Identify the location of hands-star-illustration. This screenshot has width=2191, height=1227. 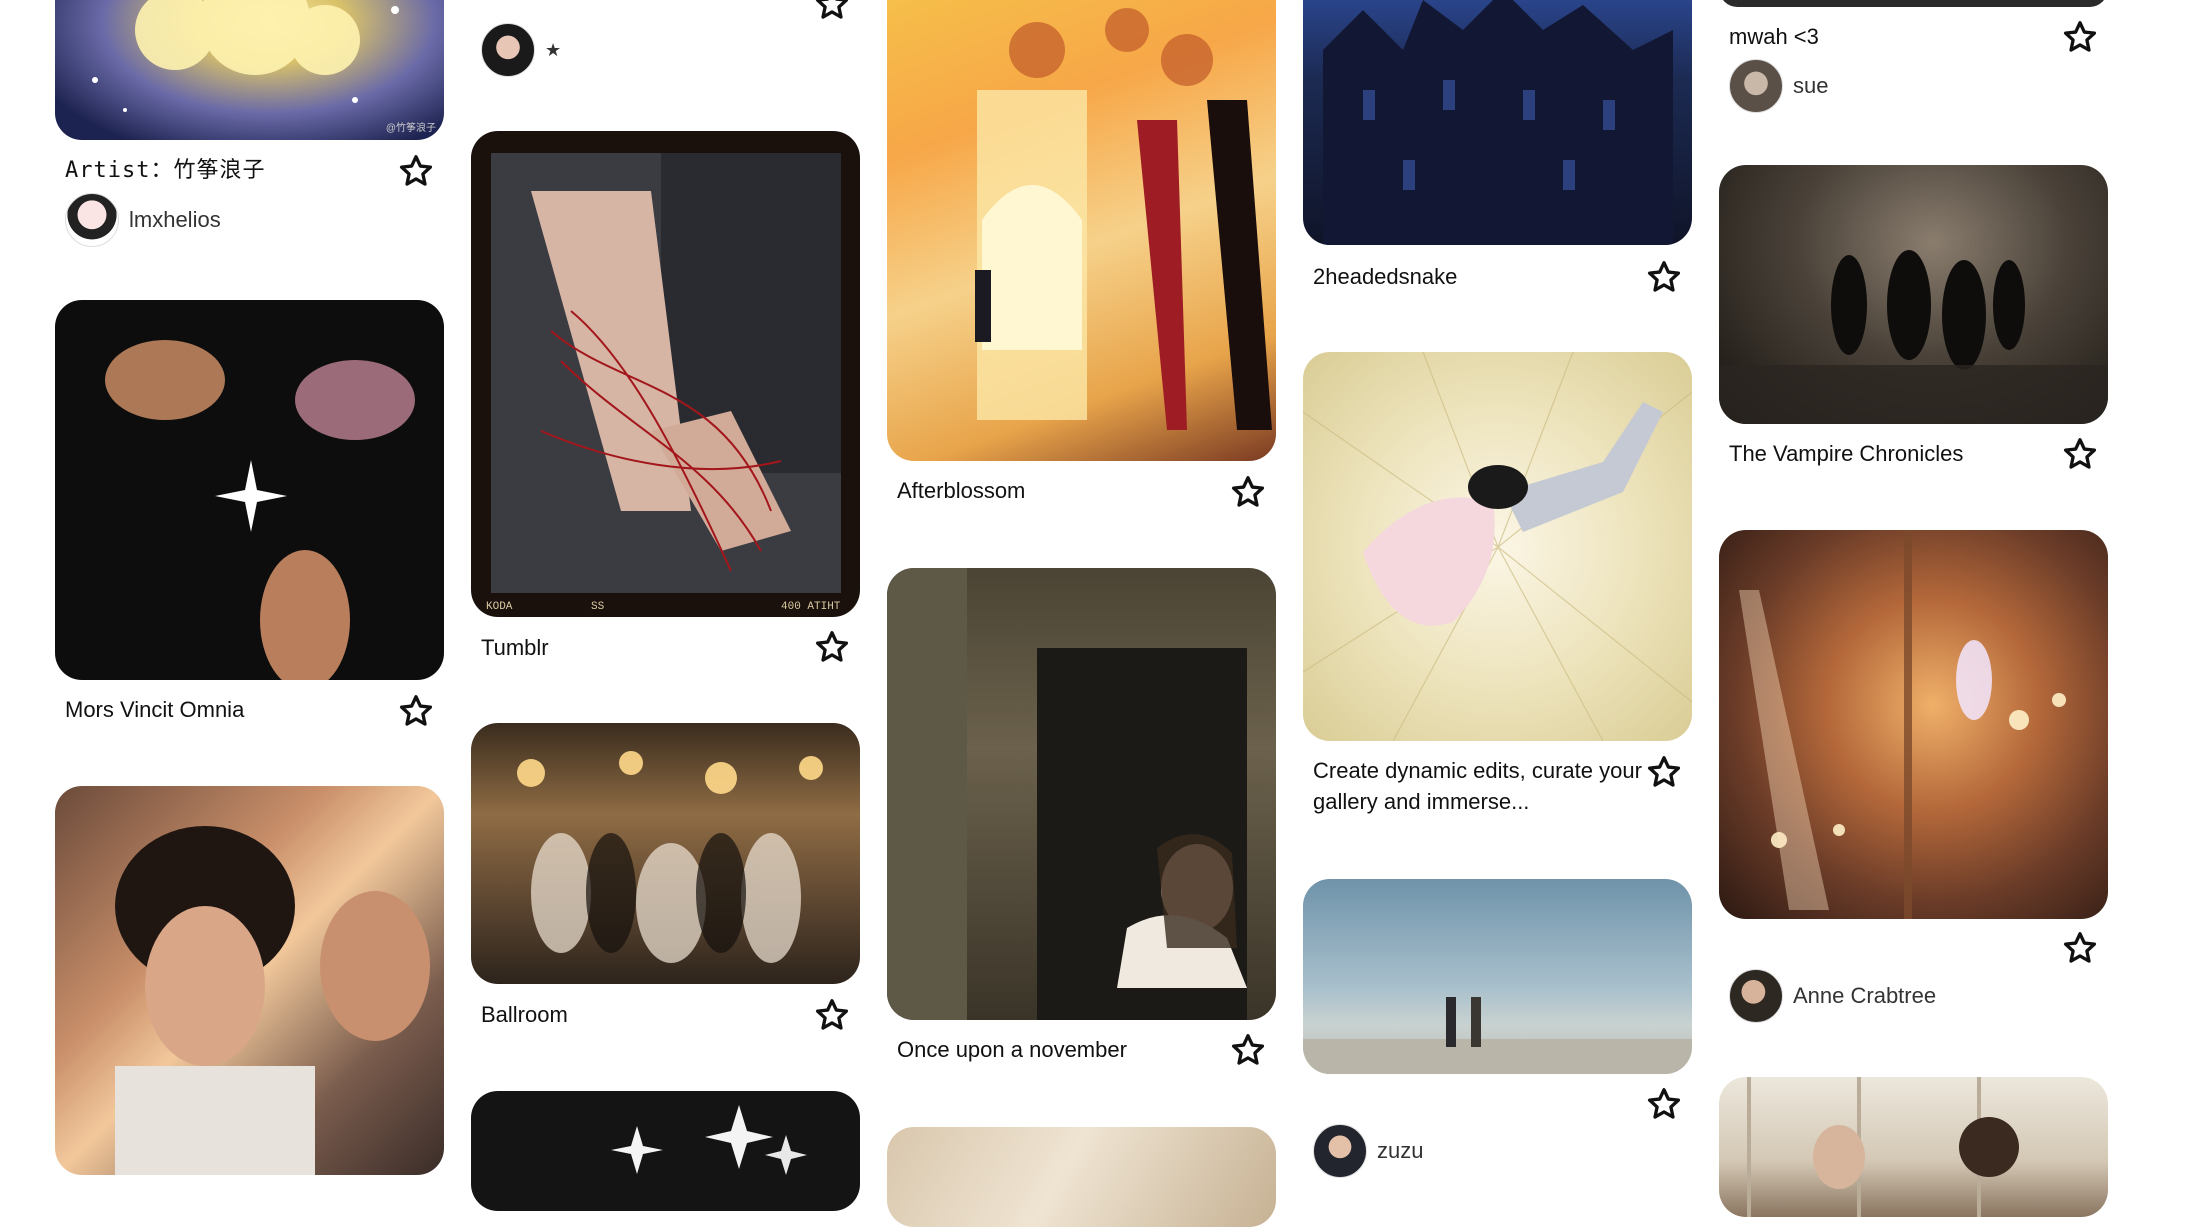
(260, 510).